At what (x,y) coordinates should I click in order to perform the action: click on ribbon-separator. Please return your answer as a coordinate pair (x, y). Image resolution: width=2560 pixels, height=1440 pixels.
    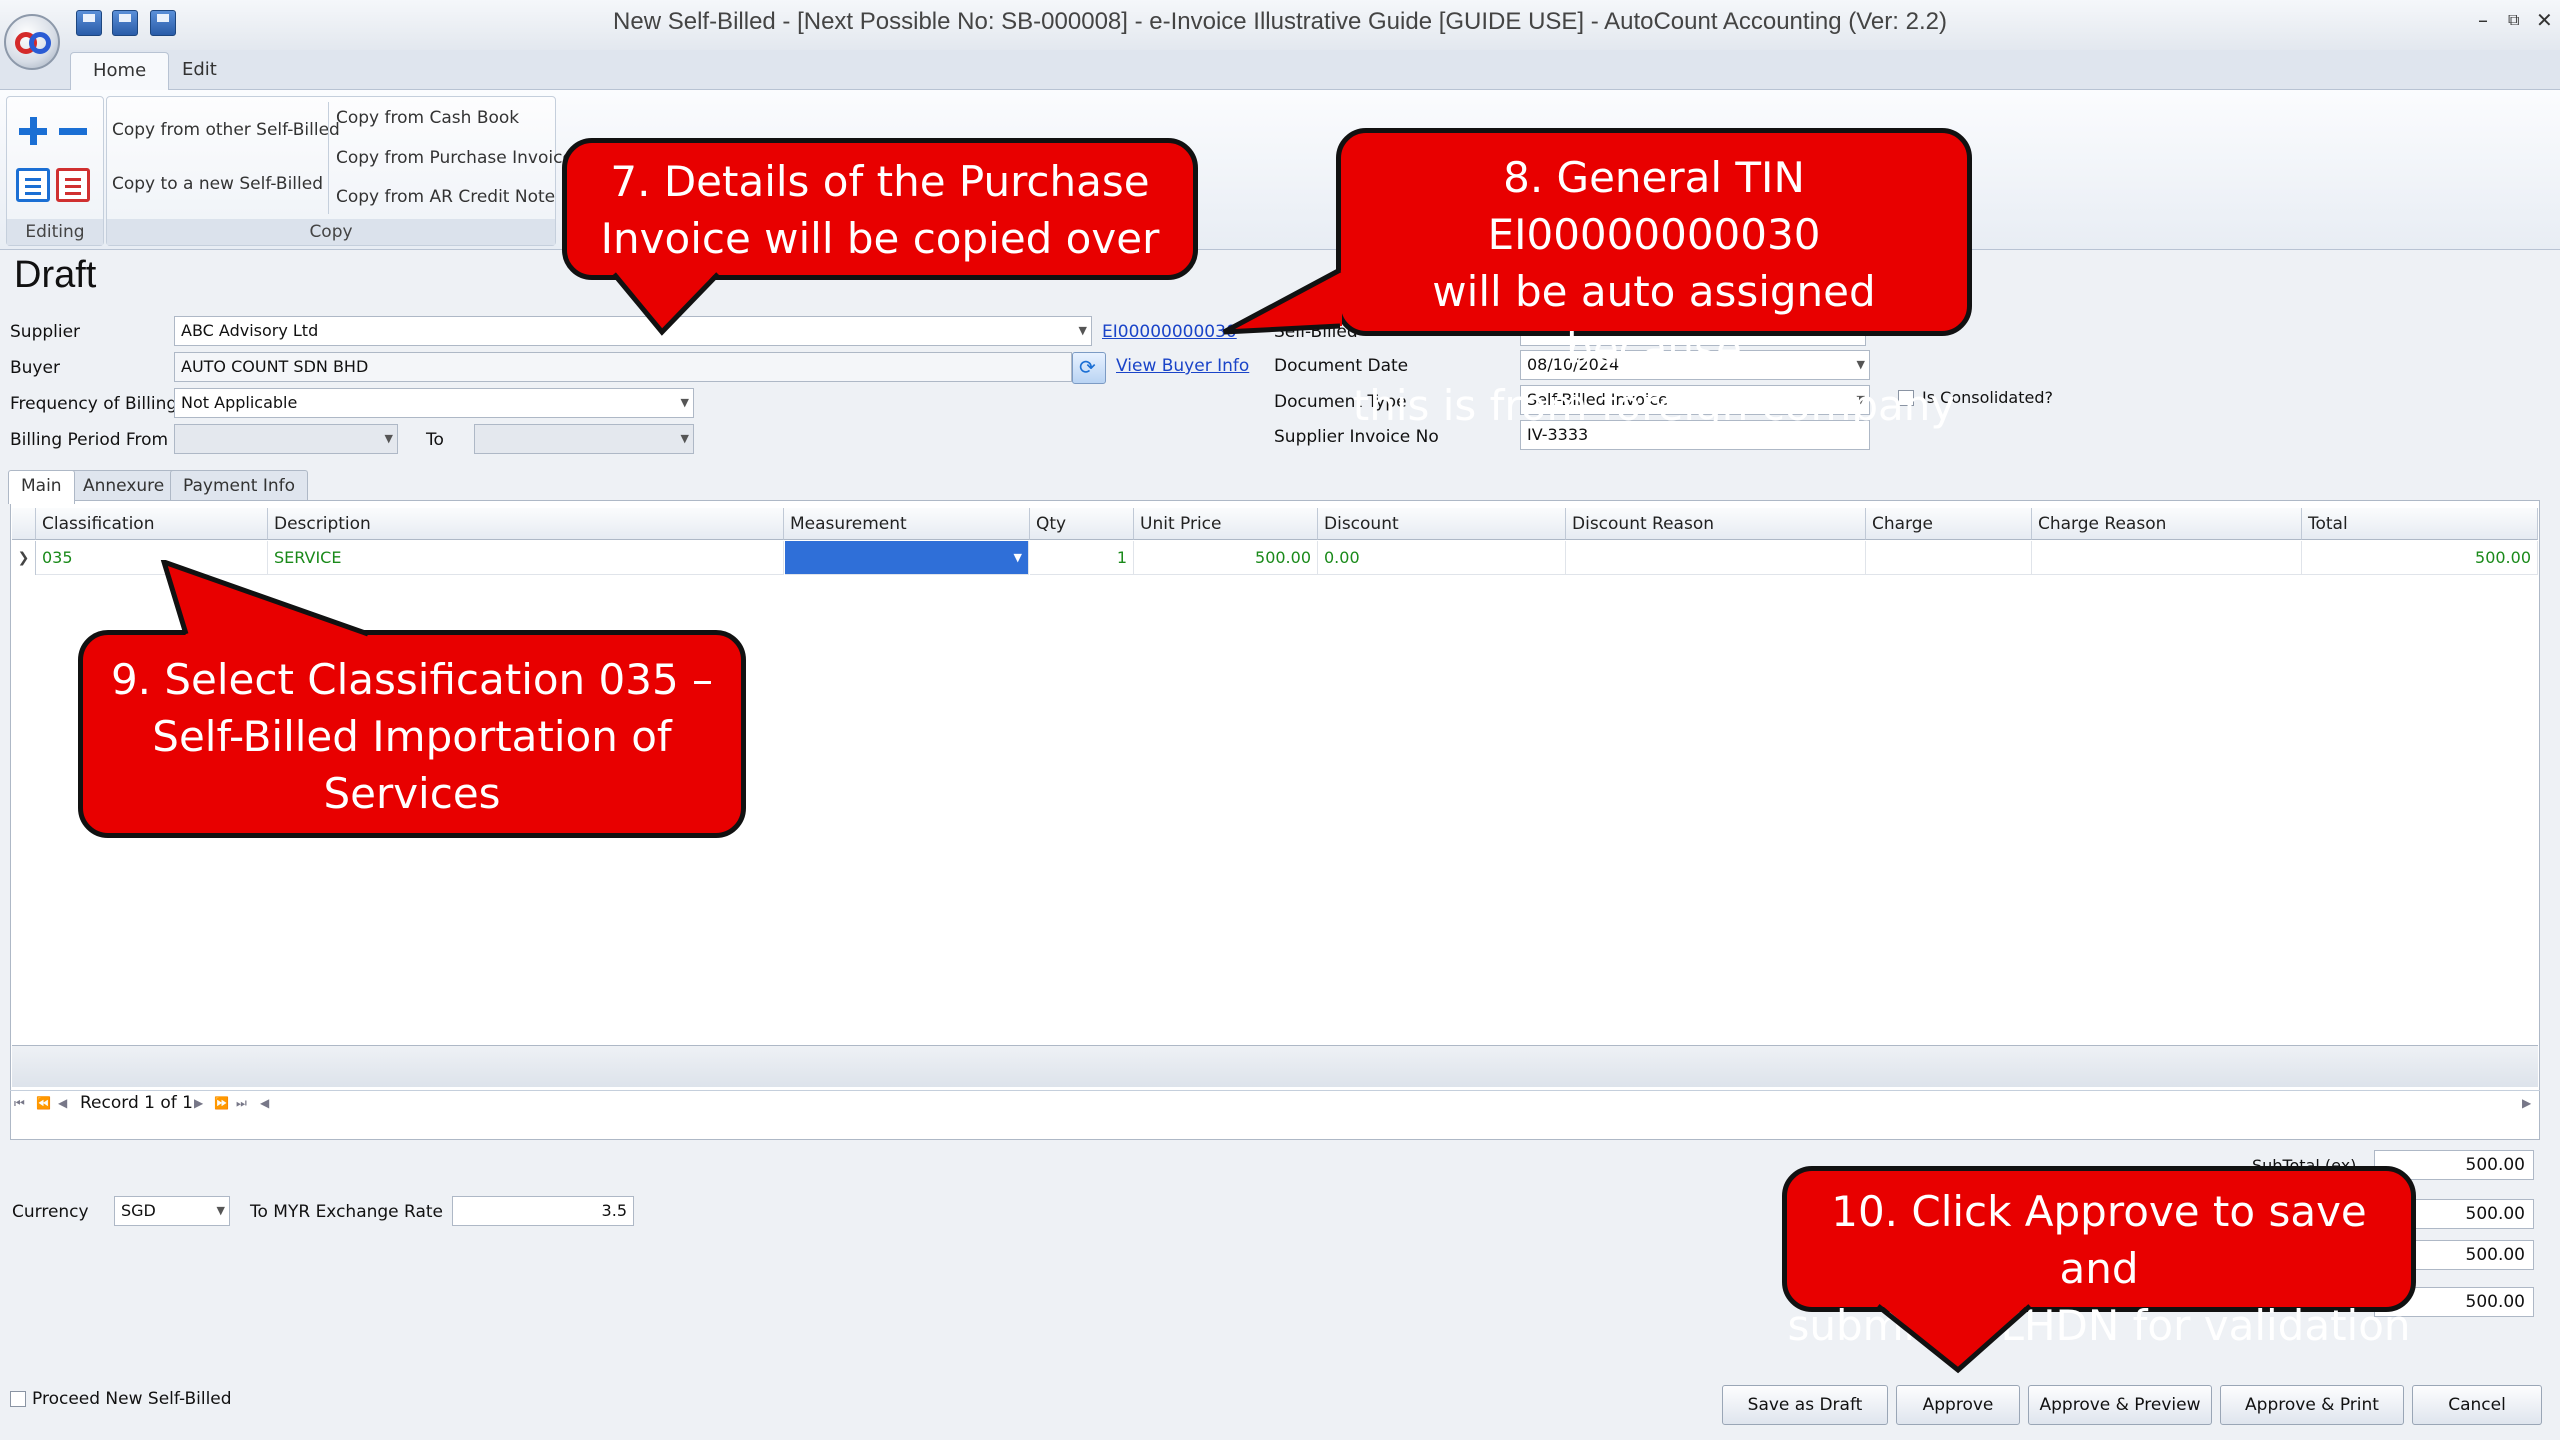
    Looking at the image, I should click on (328, 158).